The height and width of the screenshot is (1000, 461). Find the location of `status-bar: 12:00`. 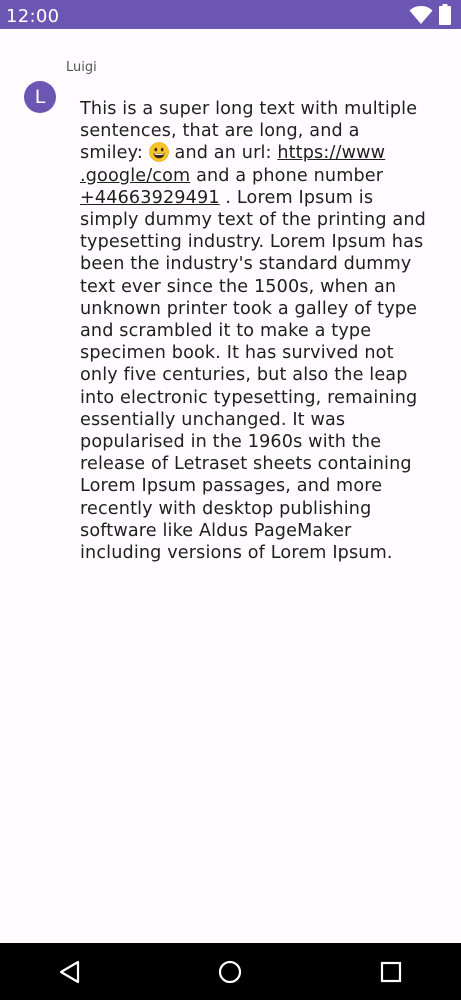

status-bar: 12:00 is located at coordinates (230, 14).